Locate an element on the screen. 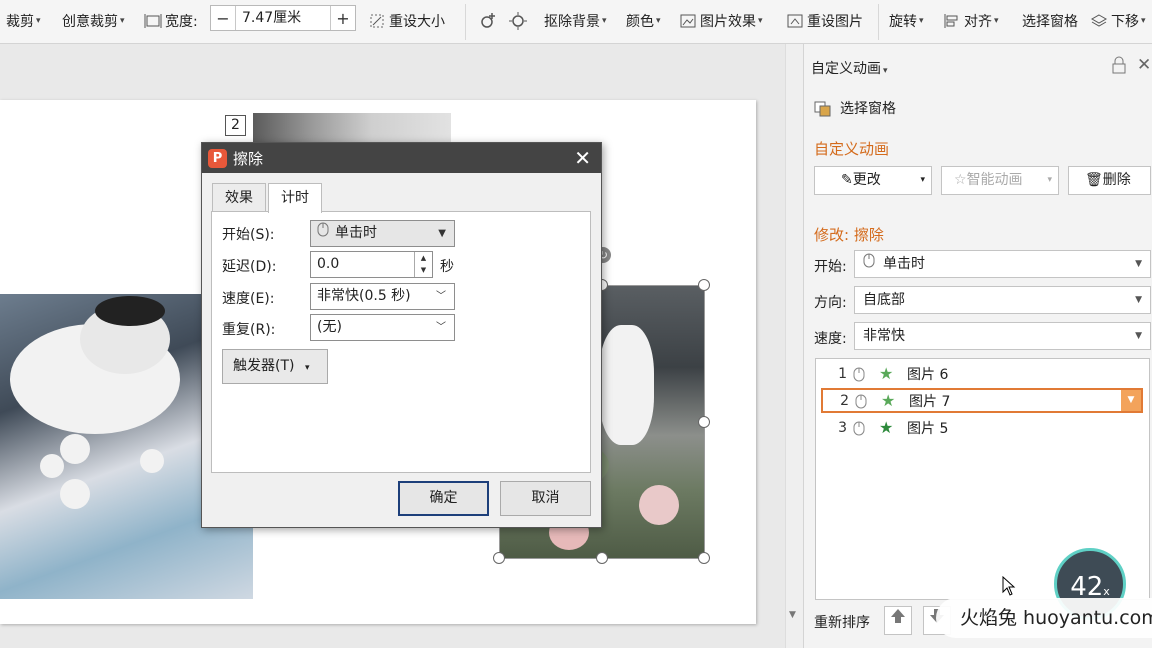  rotate-button: 旋转 ▾ is located at coordinates (906, 21).